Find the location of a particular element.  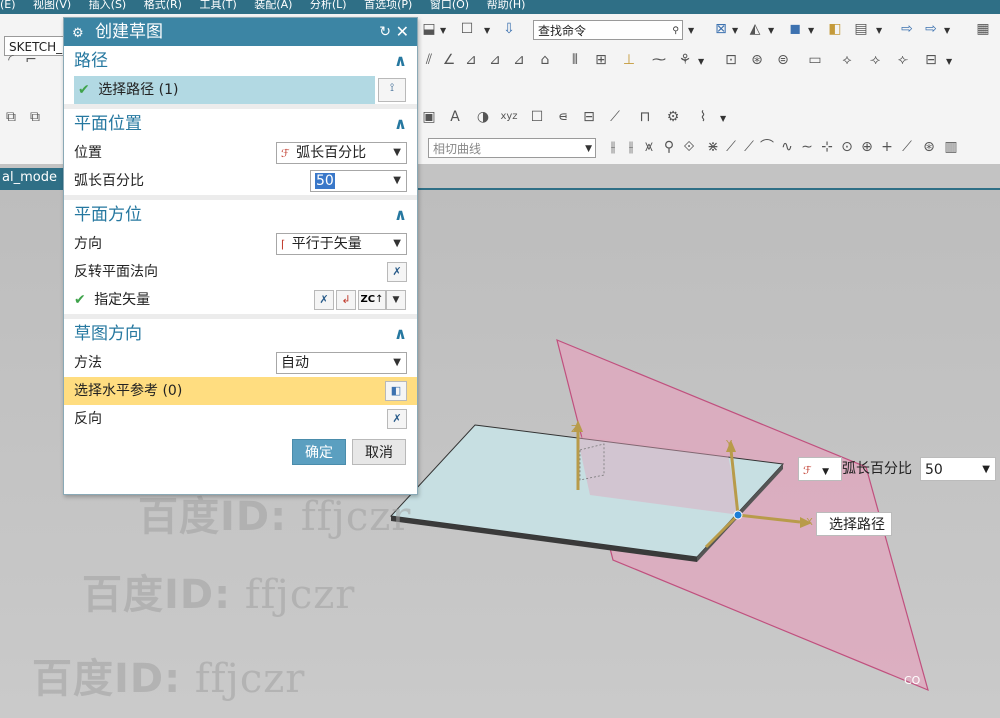

sketch-tool-icon: ⊥ is located at coordinates (629, 60).